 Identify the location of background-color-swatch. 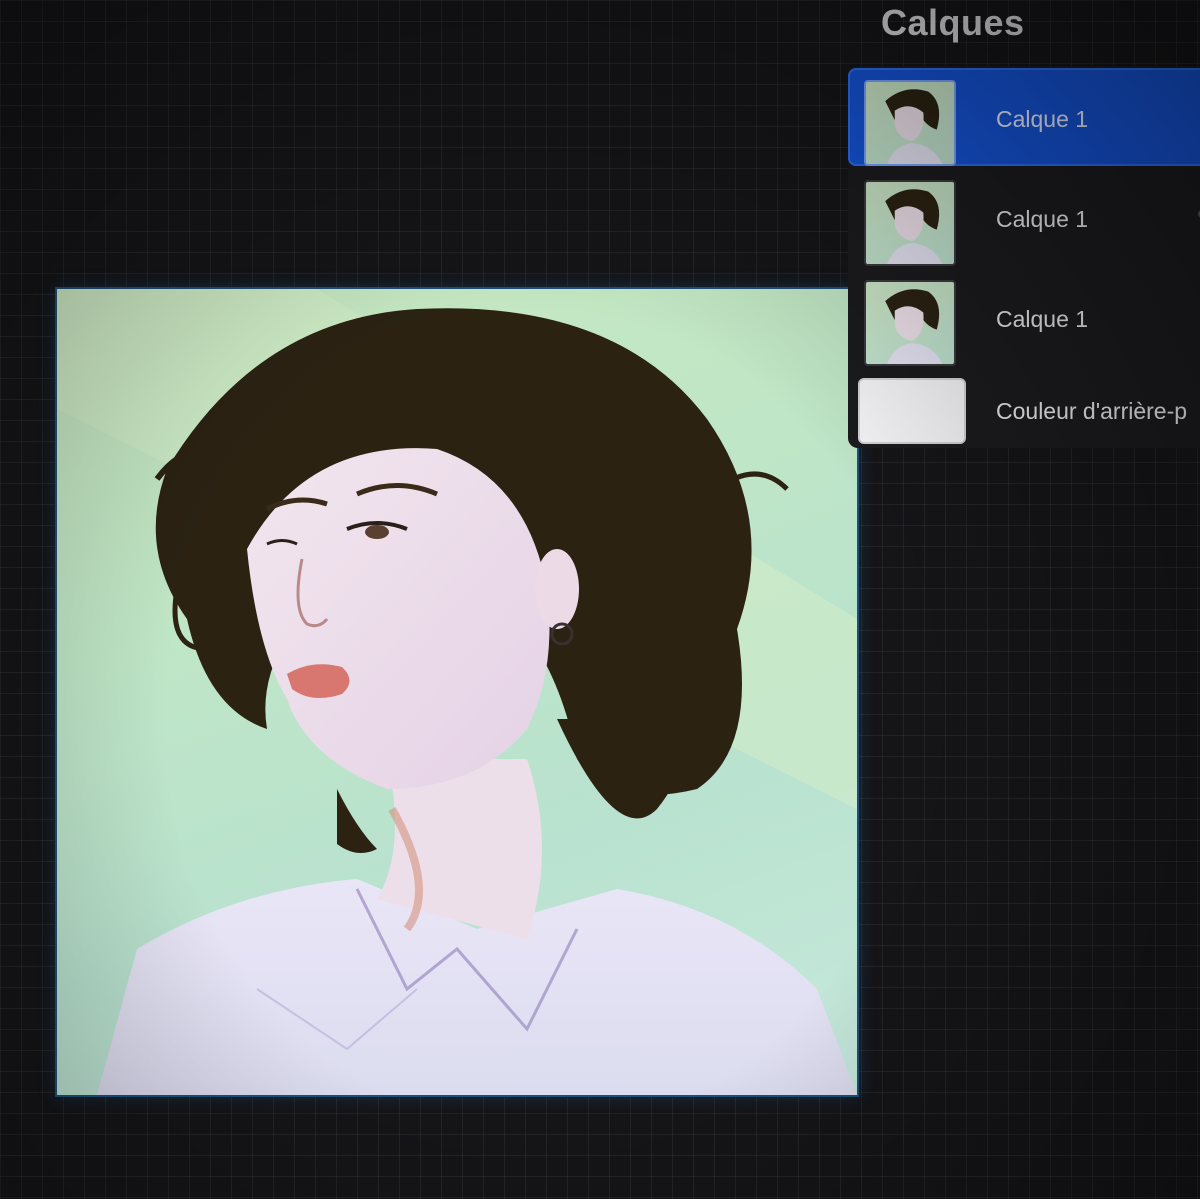
(912, 411).